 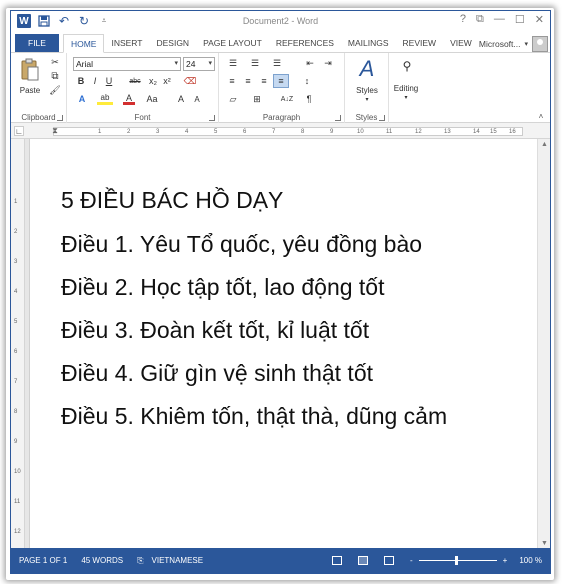 I want to click on scroll-up-icon: ▲, so click(x=544, y=144).